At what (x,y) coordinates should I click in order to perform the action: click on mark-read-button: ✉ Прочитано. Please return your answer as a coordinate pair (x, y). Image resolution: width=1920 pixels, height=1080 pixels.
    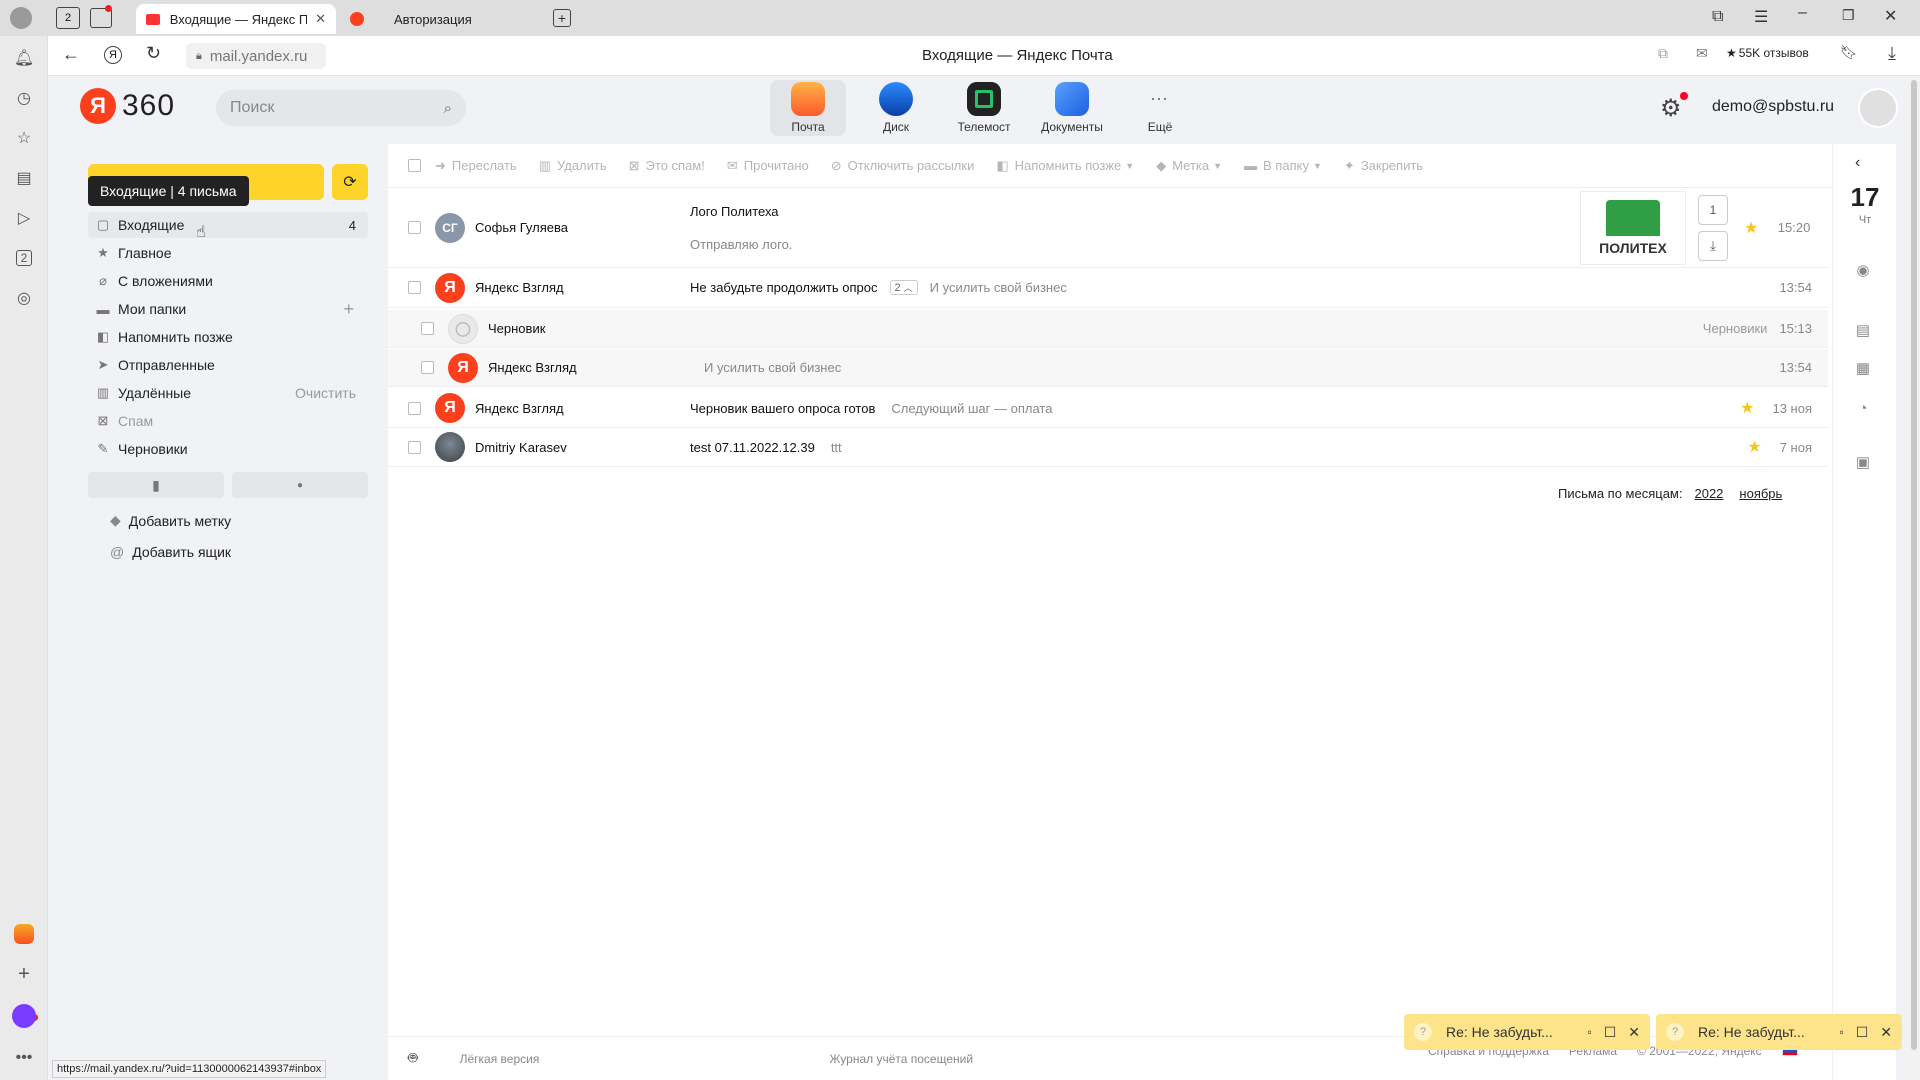
    Looking at the image, I should click on (768, 166).